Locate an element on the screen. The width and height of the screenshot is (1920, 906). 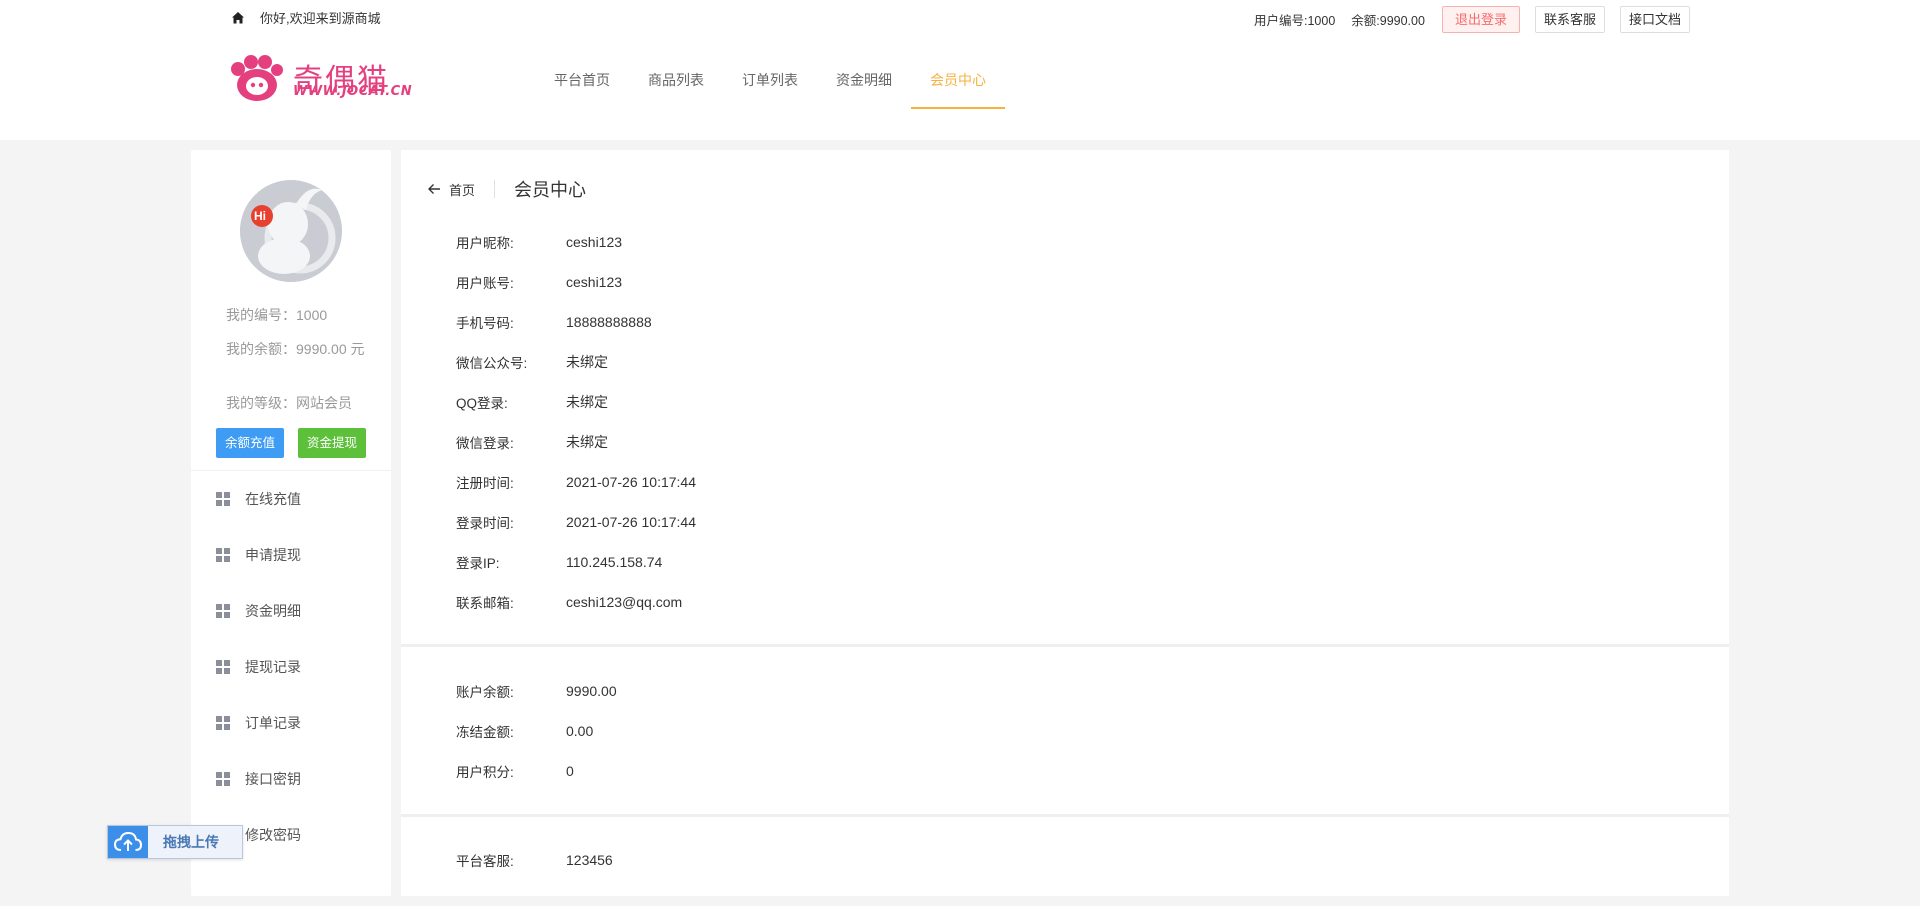
user-level: 我的等级：网站会员 is located at coordinates (289, 403).